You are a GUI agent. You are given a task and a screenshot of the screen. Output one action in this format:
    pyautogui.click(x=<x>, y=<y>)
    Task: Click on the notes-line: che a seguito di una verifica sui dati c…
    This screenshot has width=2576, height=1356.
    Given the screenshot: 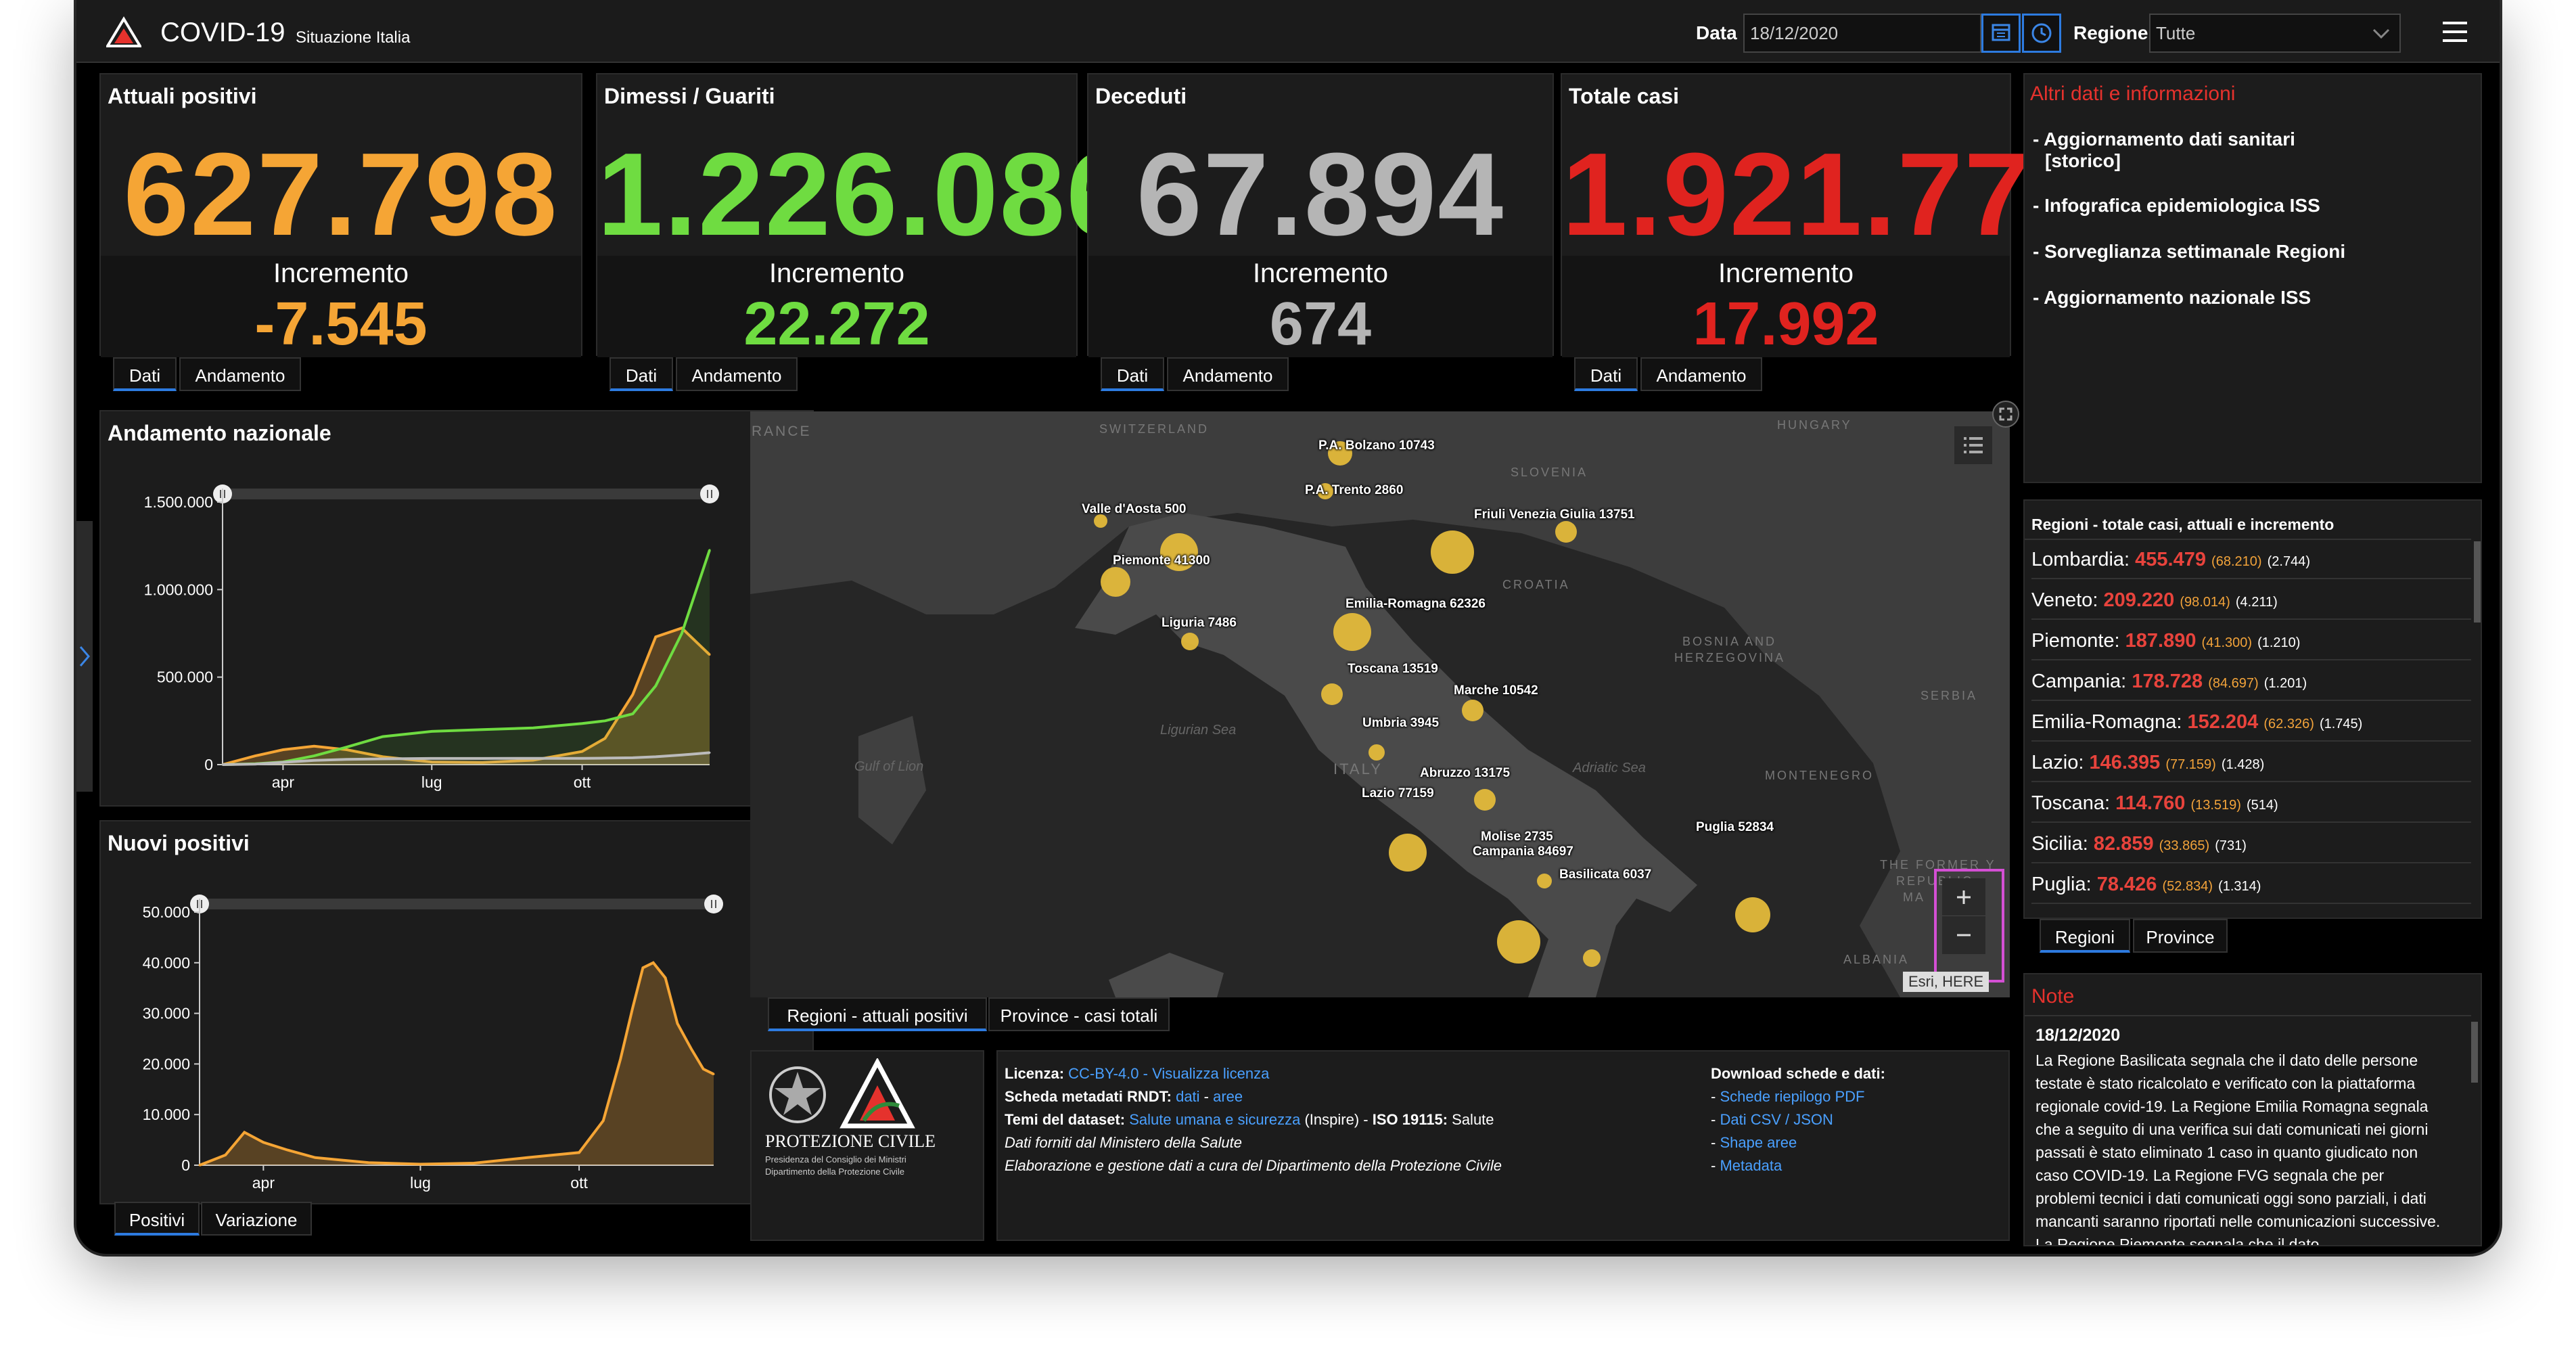 What is the action you would take?
    pyautogui.click(x=2232, y=1130)
    